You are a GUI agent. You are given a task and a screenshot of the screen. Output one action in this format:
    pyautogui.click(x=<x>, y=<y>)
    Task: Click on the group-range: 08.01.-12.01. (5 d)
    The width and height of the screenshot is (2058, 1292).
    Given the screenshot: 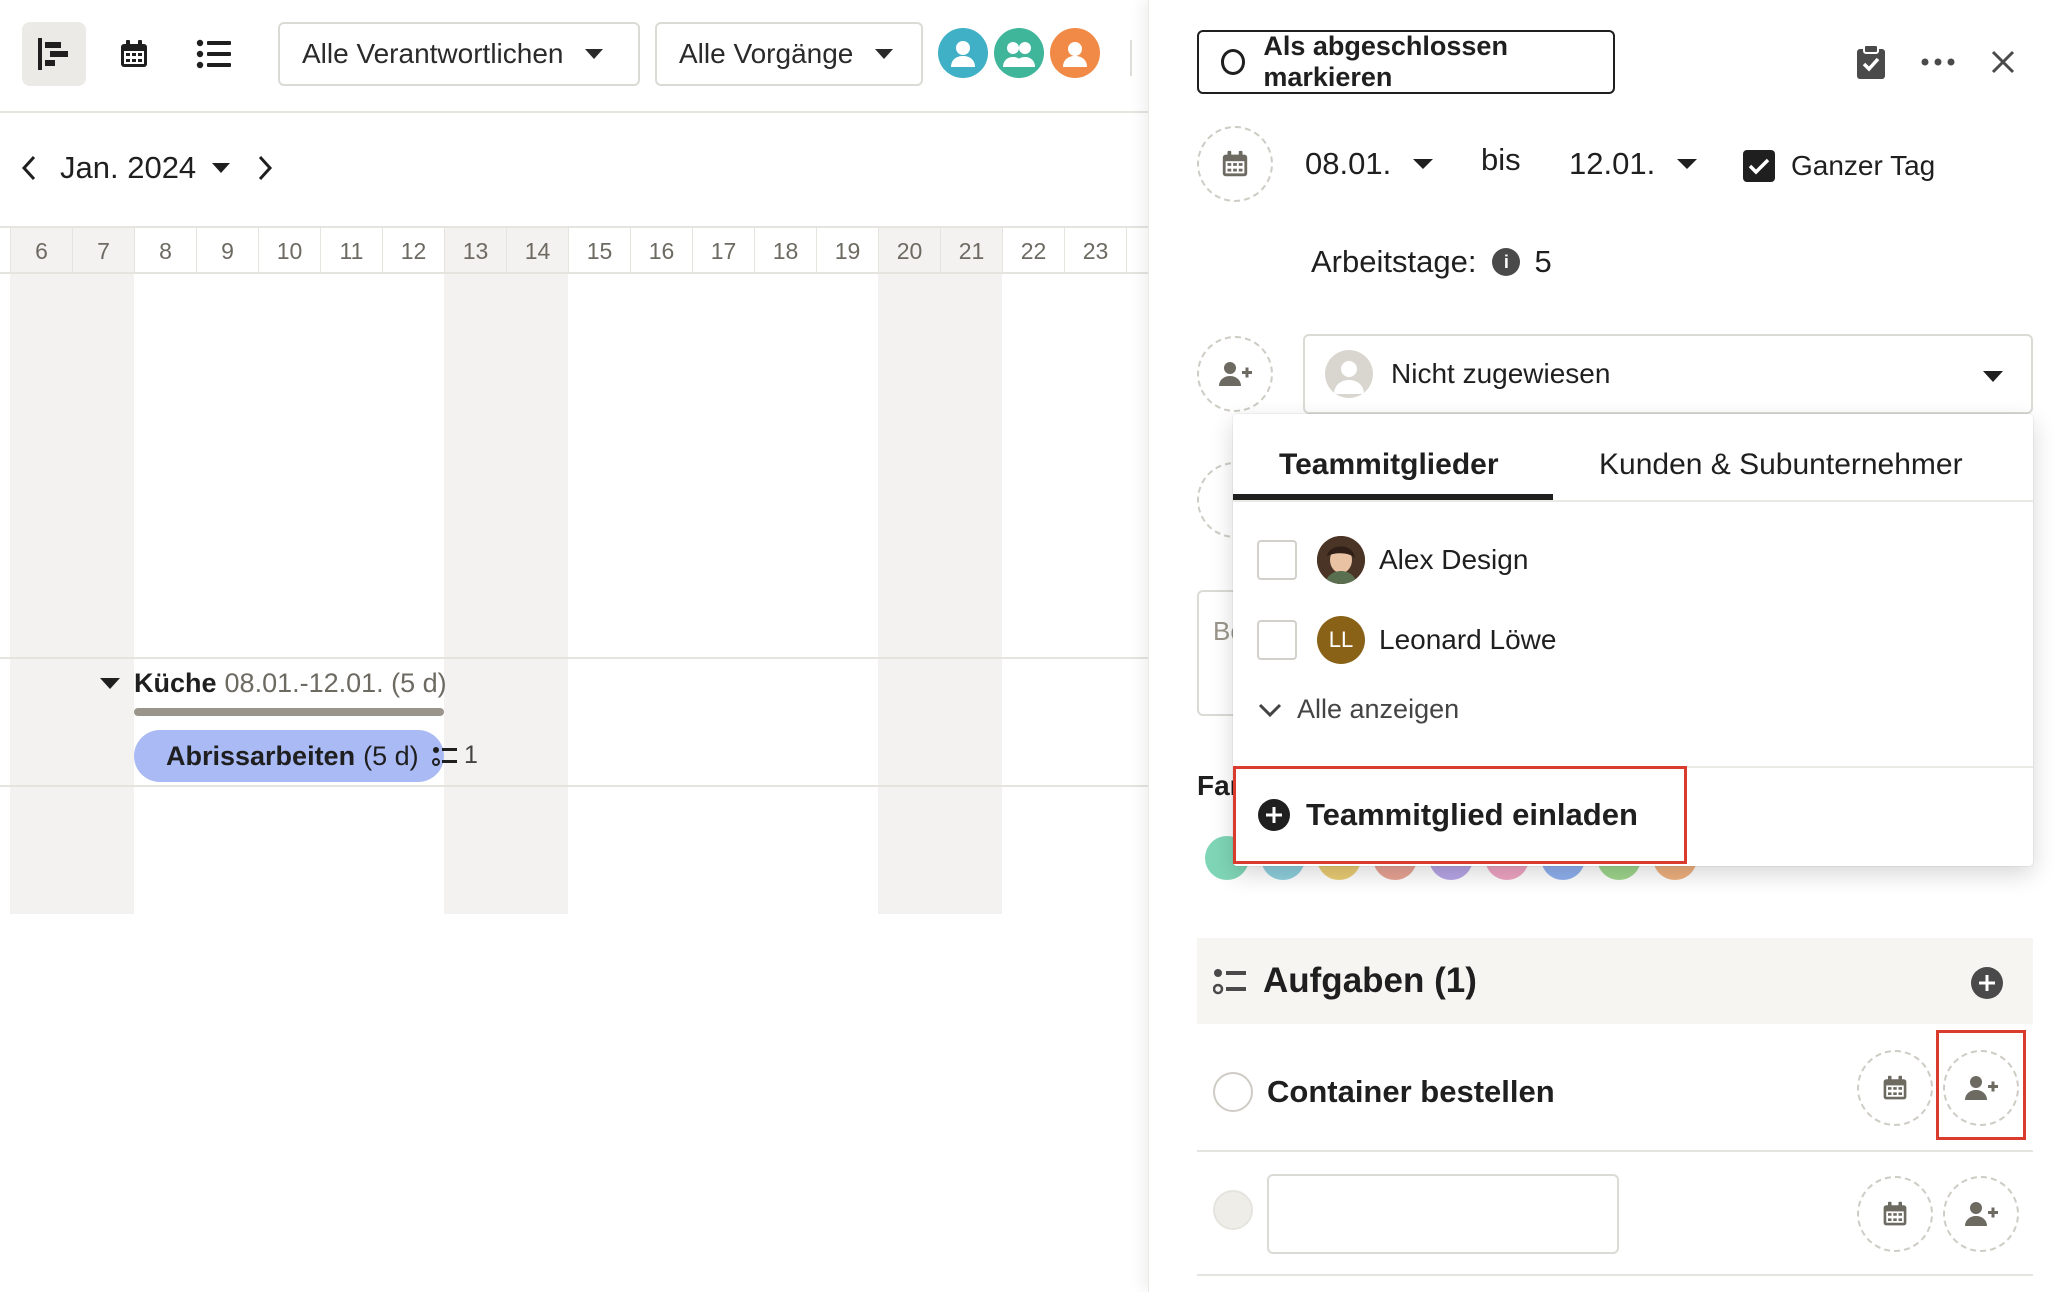 What is the action you would take?
    pyautogui.click(x=335, y=683)
    